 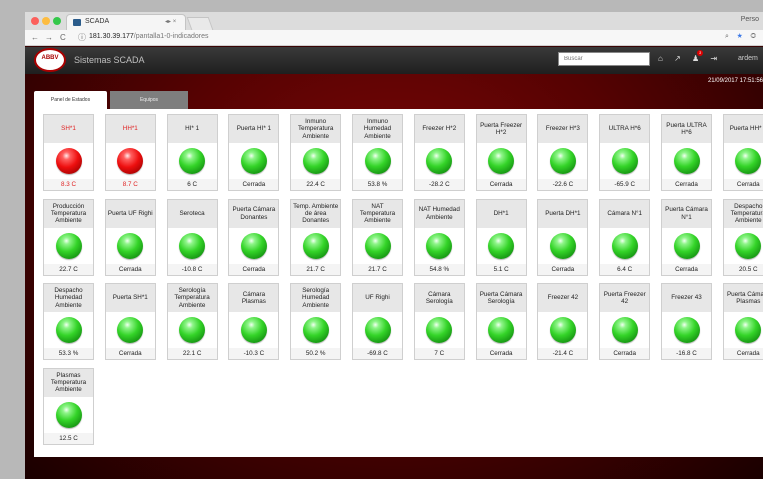 I want to click on indicator-card: Freezer 42 -21.4 C, so click(x=563, y=321).